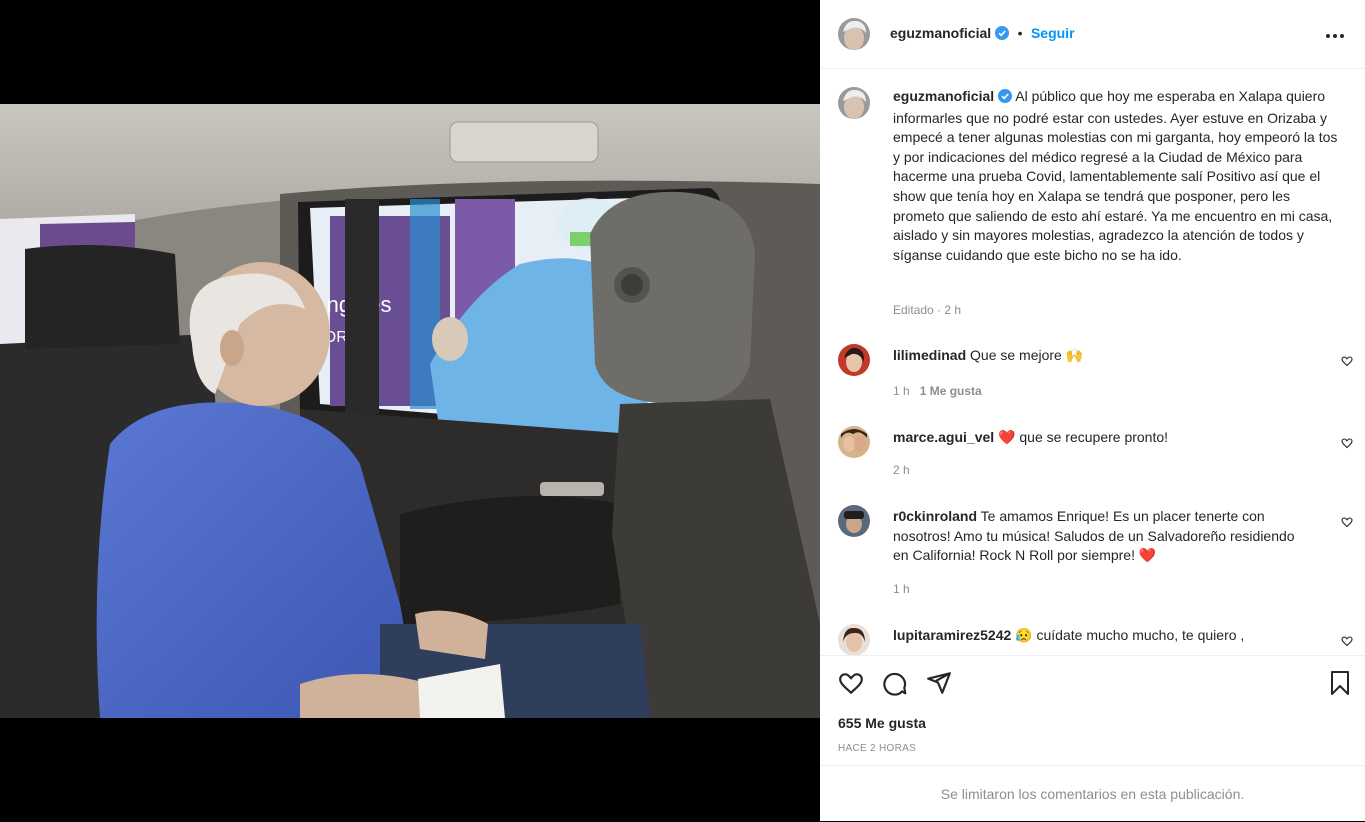 The image size is (1365, 822). I want to click on author-avatar-image, so click(854, 34).